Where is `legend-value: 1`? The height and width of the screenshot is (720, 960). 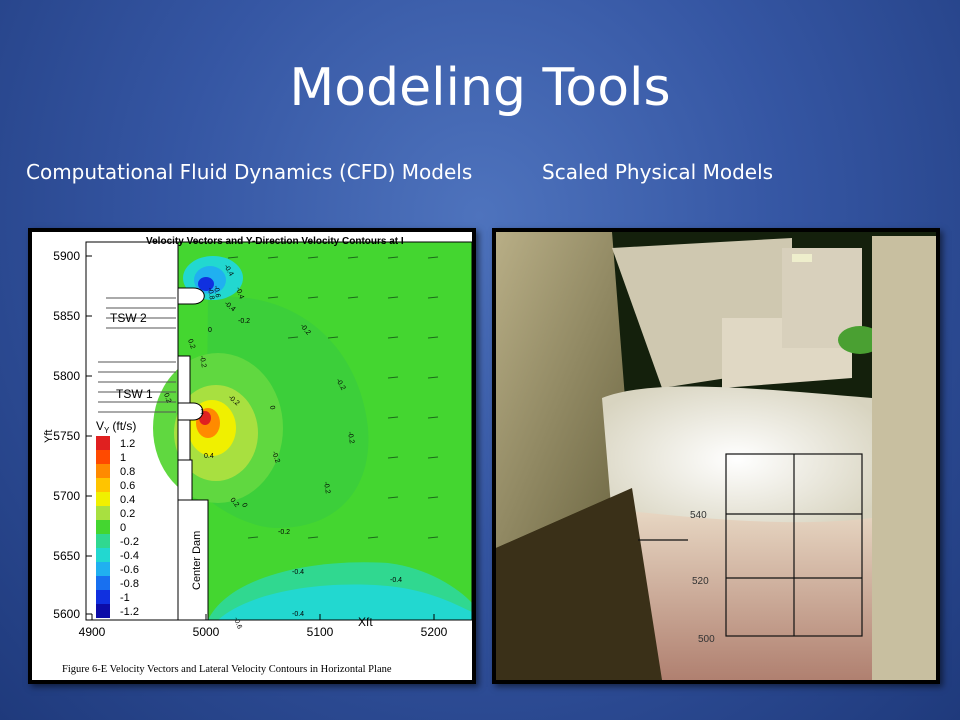
legend-value: 1 is located at coordinates (123, 458).